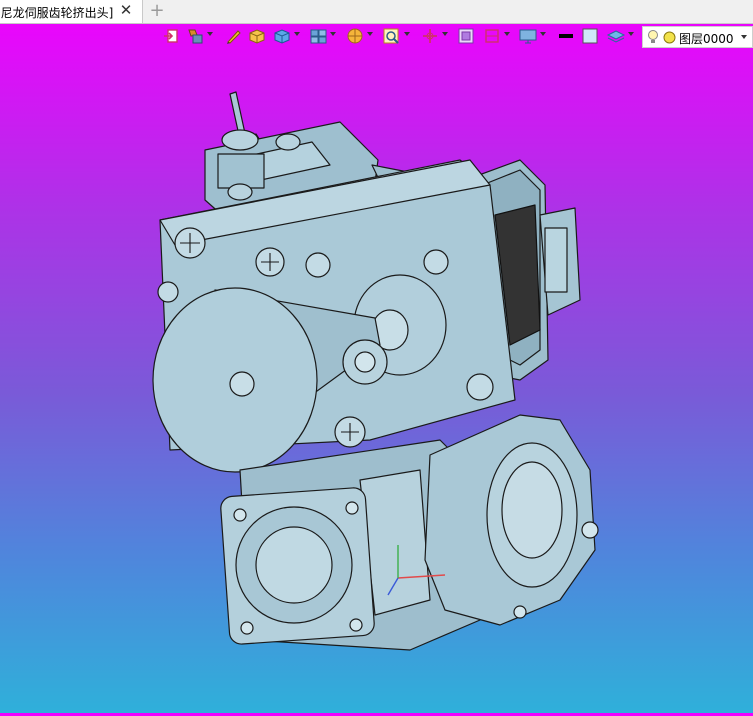 The height and width of the screenshot is (716, 753). Describe the element at coordinates (620, 36) in the screenshot. I see `layer-stack-icon` at that location.